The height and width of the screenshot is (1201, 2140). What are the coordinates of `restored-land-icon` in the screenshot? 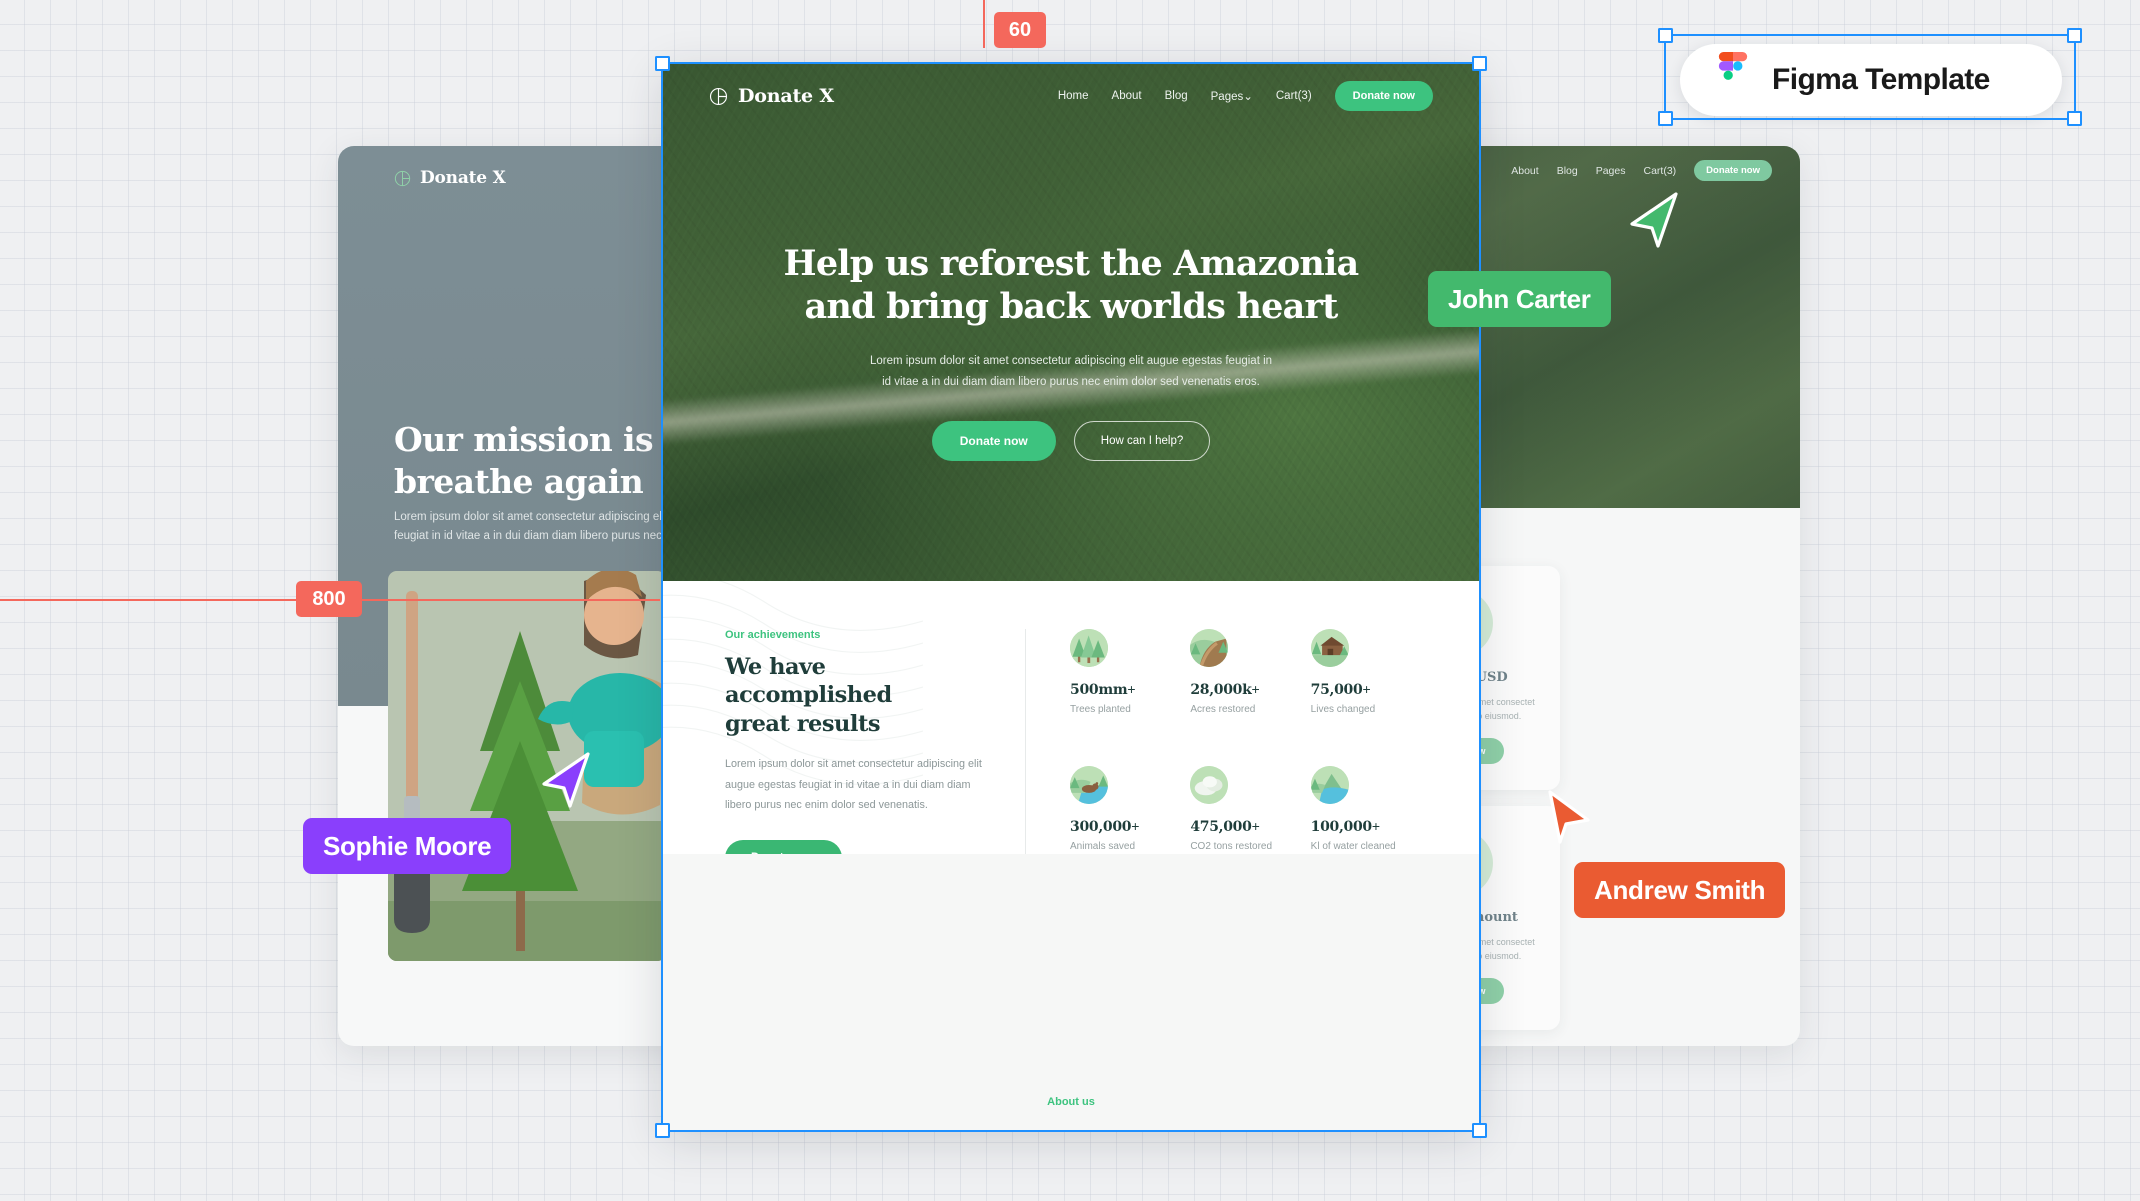 It's located at (1209, 648).